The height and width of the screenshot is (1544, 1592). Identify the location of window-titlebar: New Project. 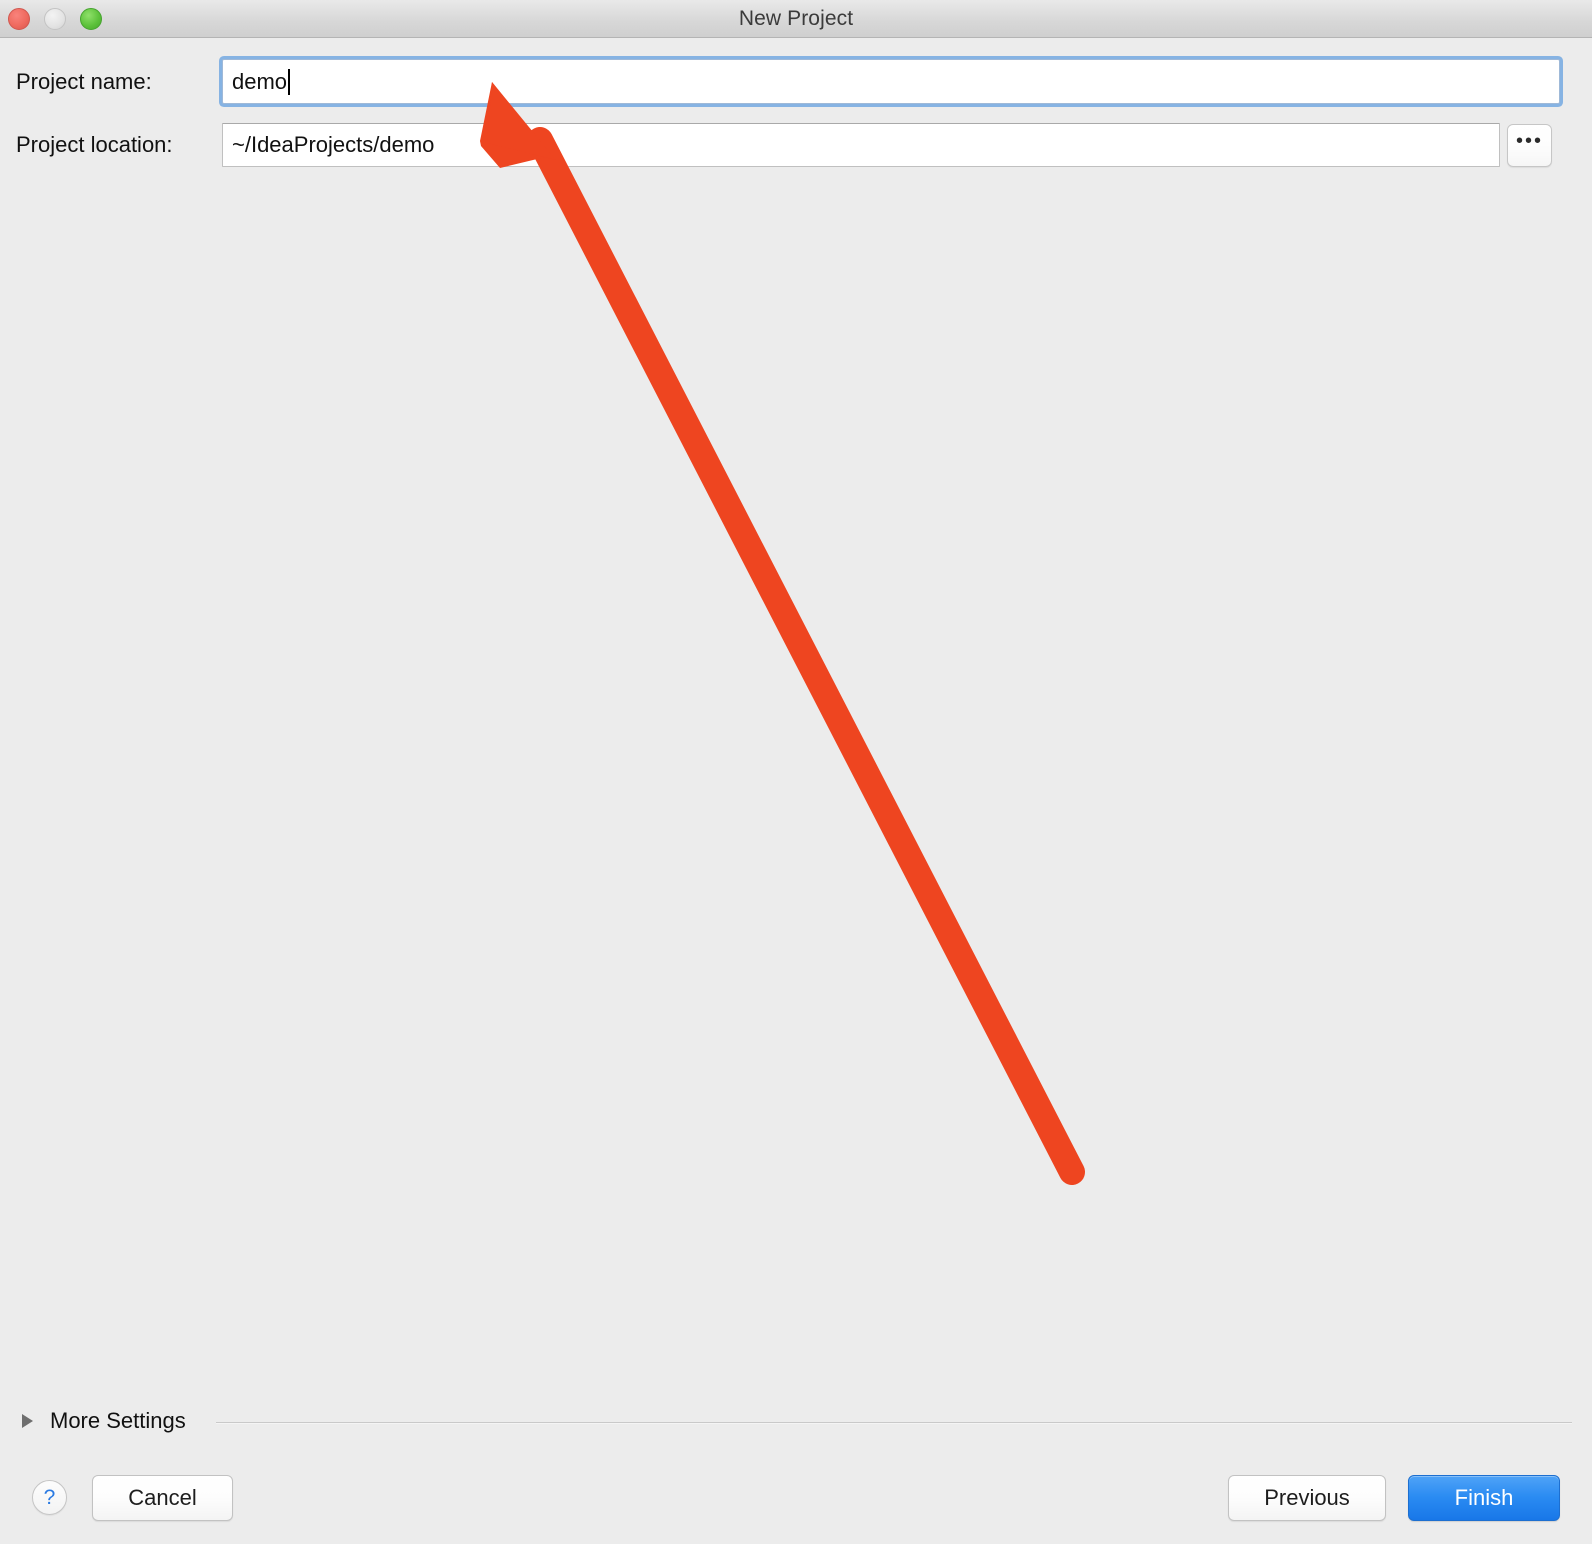
(796, 19).